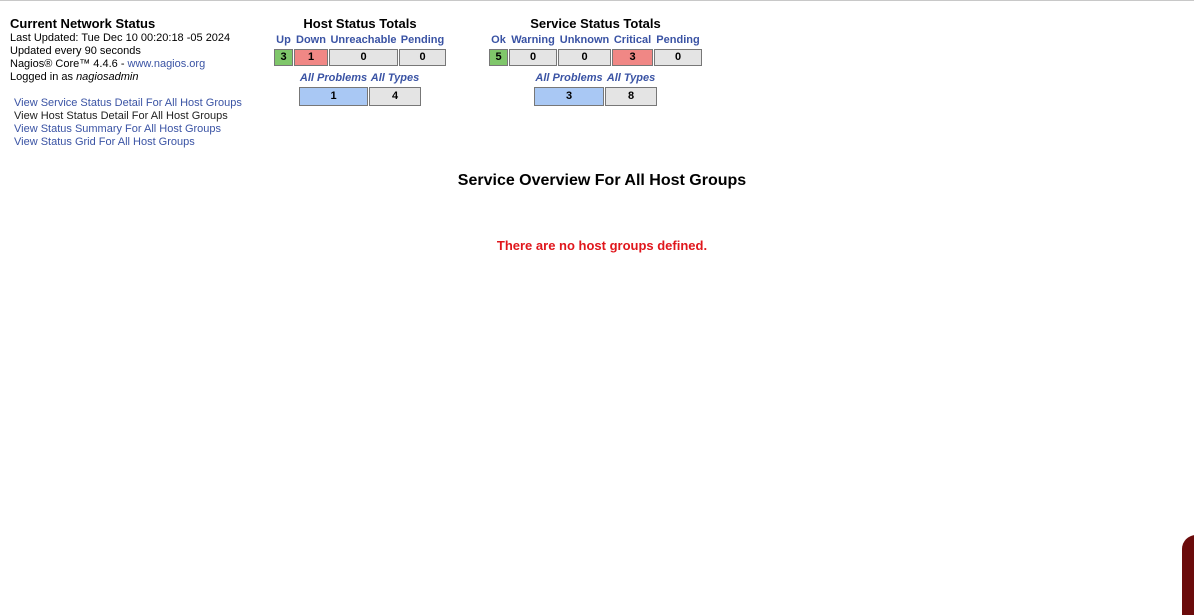 The image size is (1194, 615). Describe the element at coordinates (631, 96) in the screenshot. I see `service-count-all-types: 8` at that location.